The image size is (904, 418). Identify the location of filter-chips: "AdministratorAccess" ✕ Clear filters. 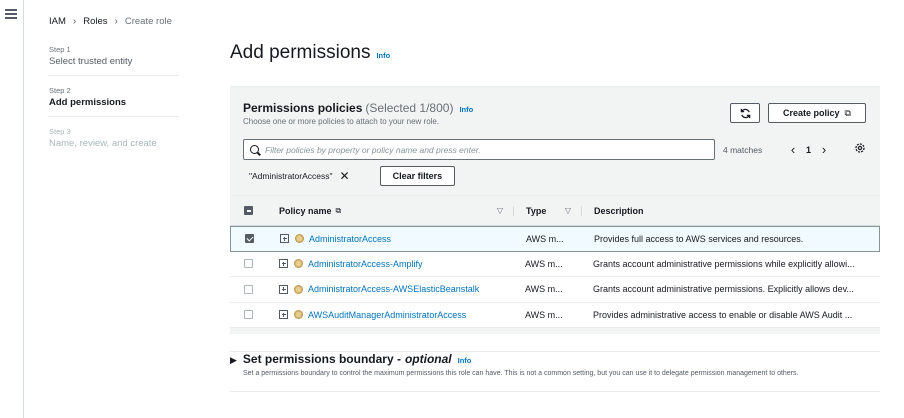
(349, 176).